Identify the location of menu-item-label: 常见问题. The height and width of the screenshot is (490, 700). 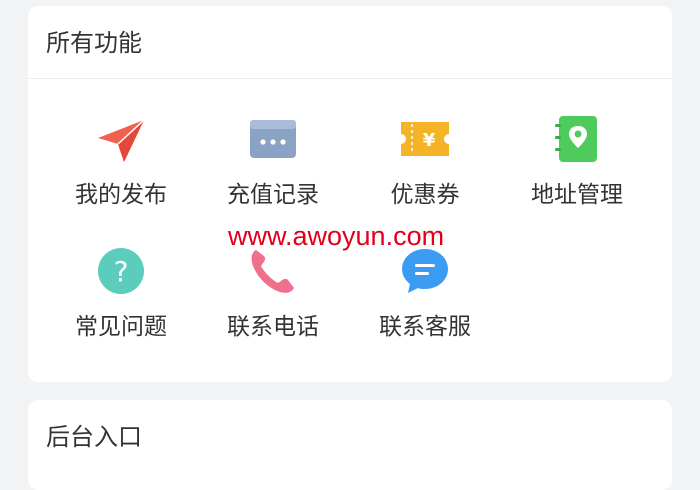
(121, 327).